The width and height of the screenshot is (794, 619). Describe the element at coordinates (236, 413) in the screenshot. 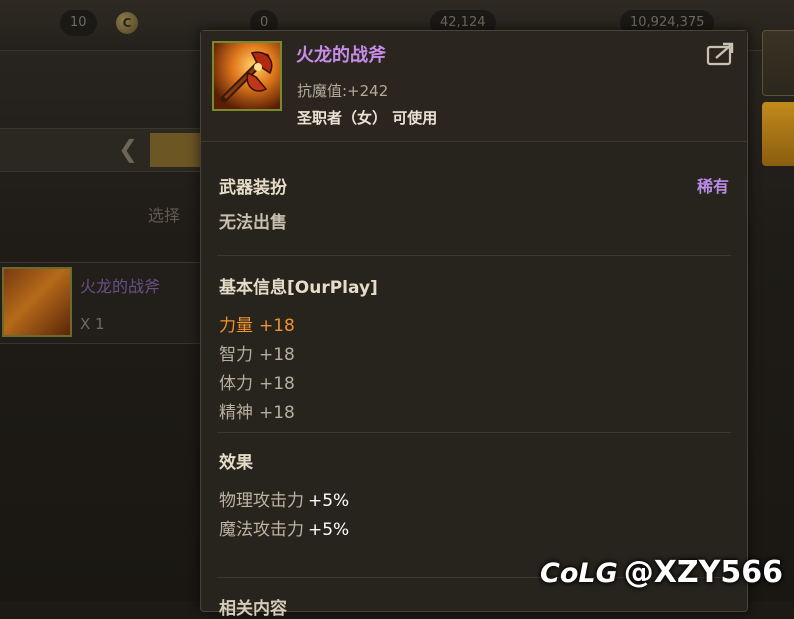

I see `stat-name: 精神` at that location.